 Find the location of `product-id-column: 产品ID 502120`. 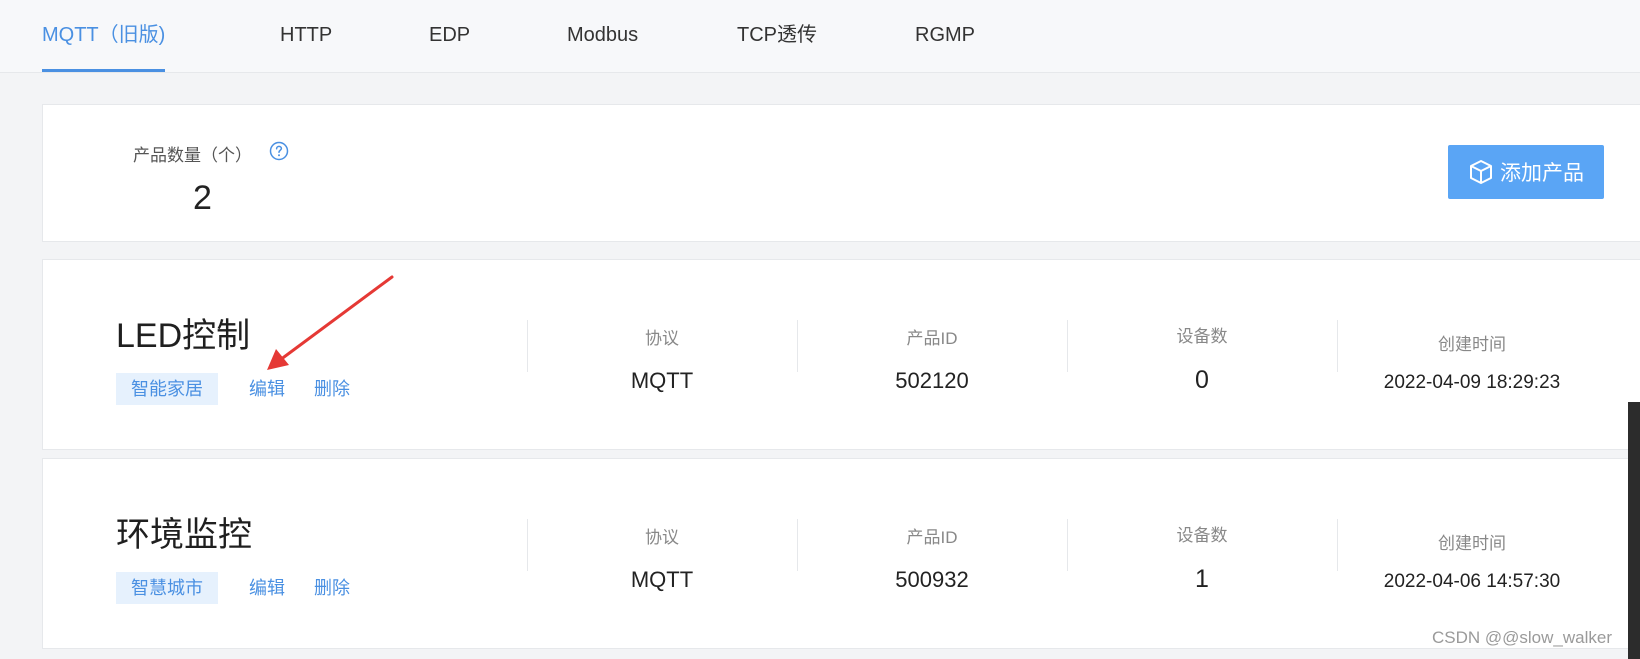

product-id-column: 产品ID 502120 is located at coordinates (932, 374).